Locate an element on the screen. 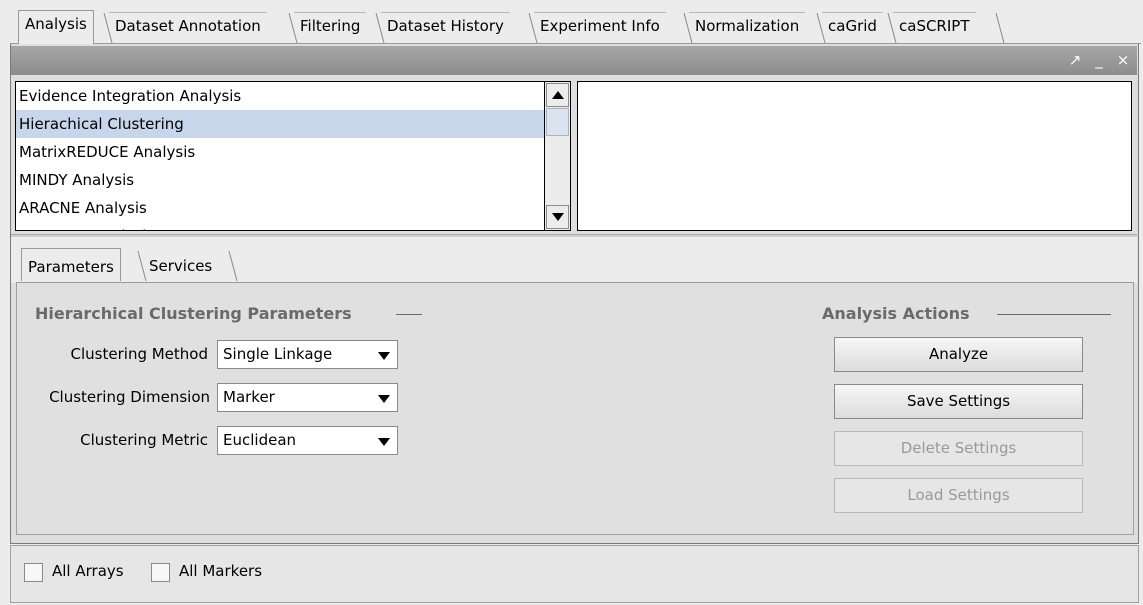 The width and height of the screenshot is (1143, 605). panel-titlebar: ↗ _ × is located at coordinates (574, 60).